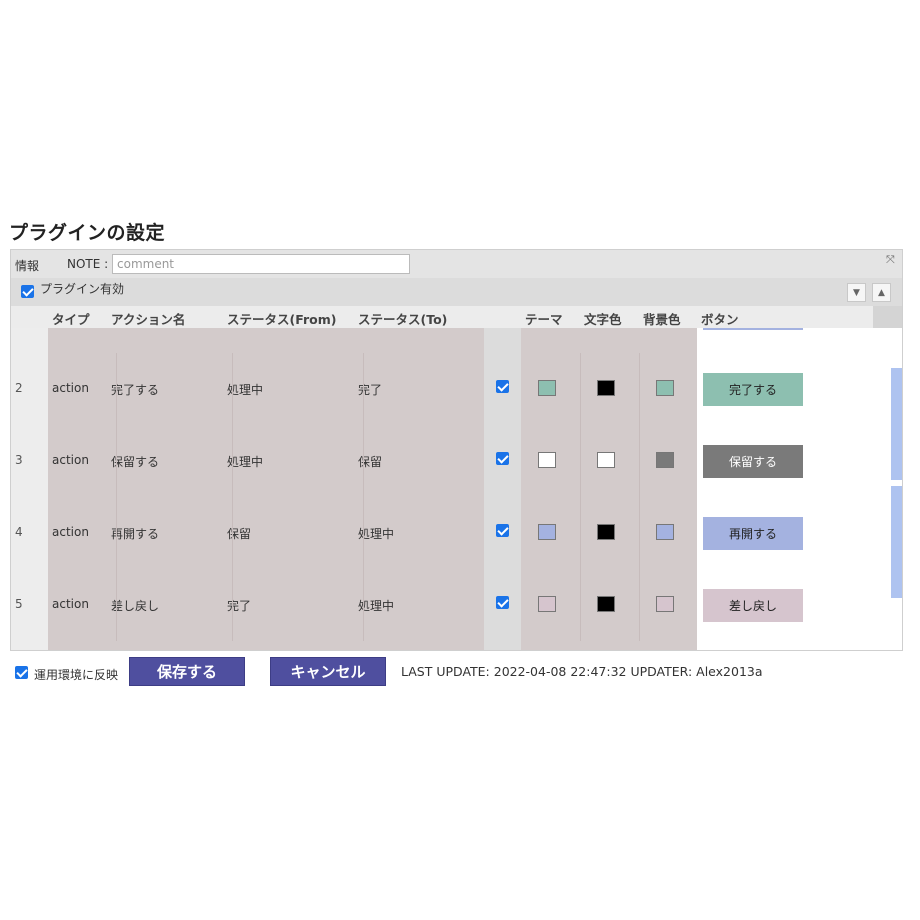 The image size is (920, 920). I want to click on row-status-from: 完了, so click(239, 605).